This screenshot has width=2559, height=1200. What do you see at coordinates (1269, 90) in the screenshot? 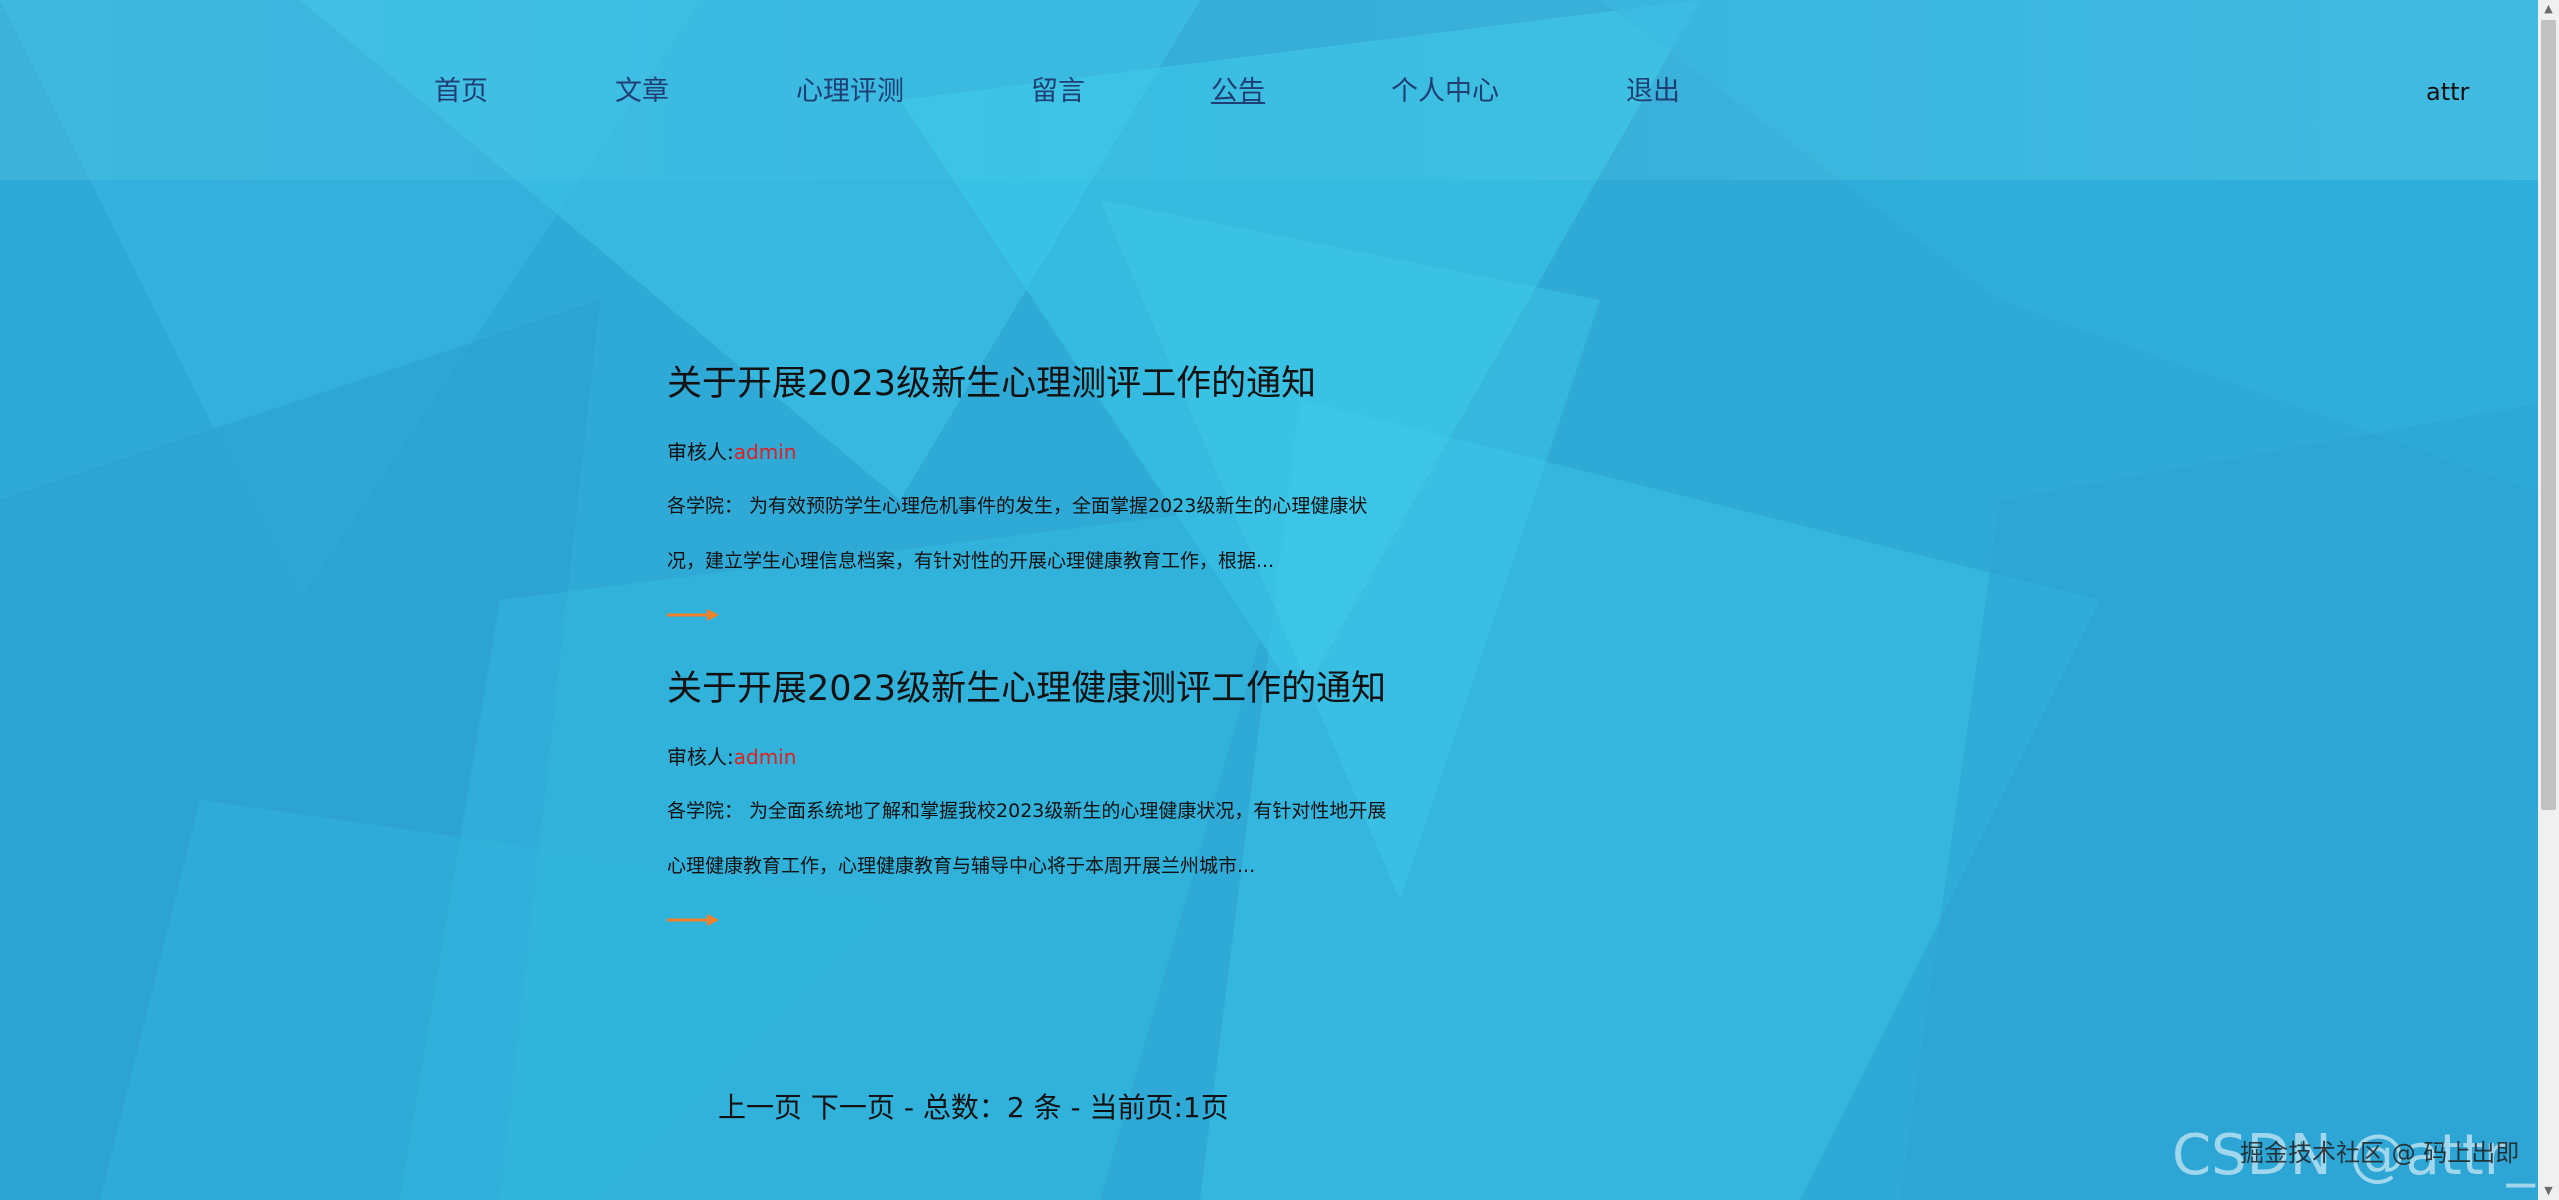
I see `top-nav: 首页 文章 心理评测 留言 公告 个人中心 退出 attr` at bounding box center [1269, 90].